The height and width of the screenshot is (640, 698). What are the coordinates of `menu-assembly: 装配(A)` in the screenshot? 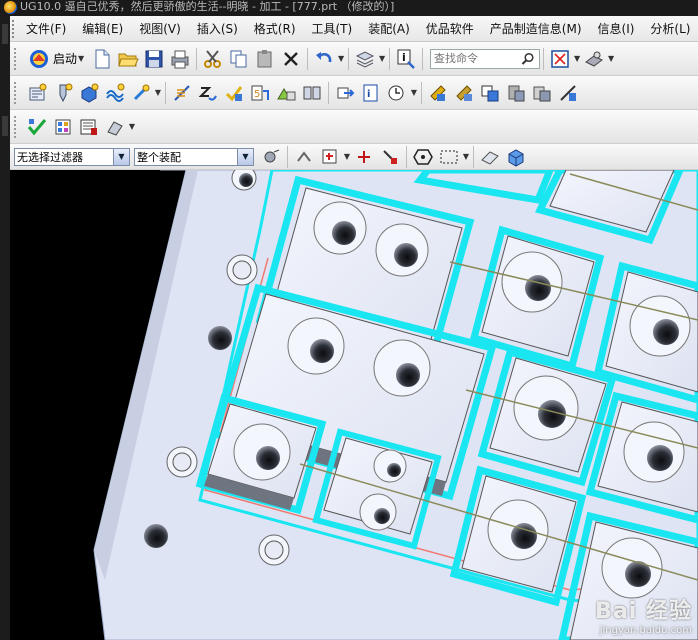 It's located at (389, 29).